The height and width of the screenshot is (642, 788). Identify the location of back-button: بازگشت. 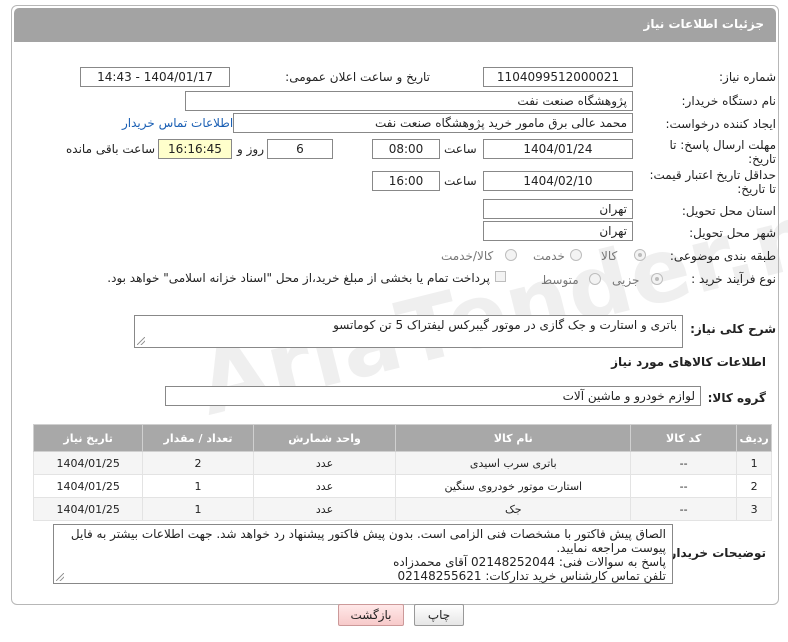
(371, 615).